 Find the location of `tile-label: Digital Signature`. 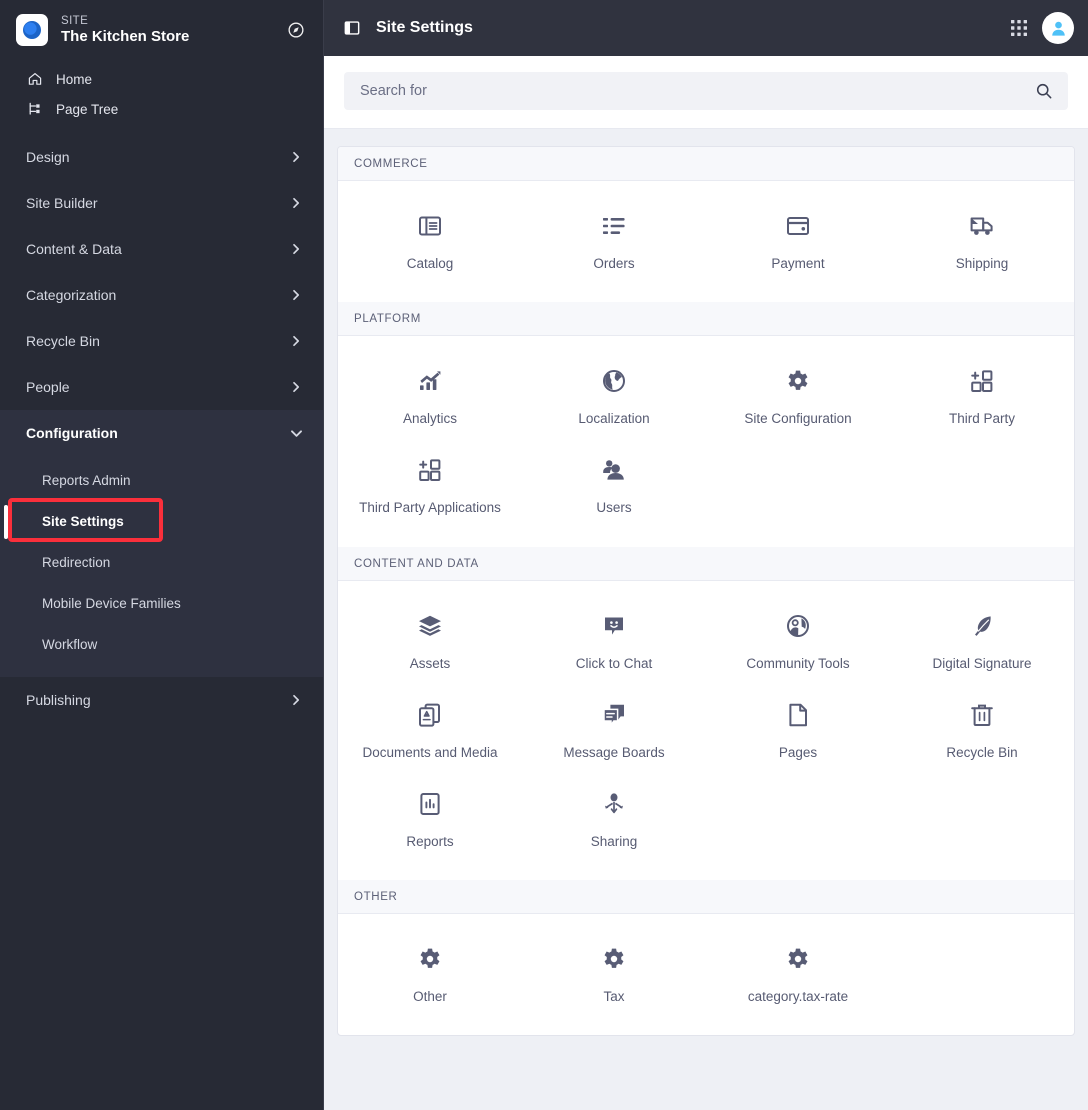

tile-label: Digital Signature is located at coordinates (982, 663).